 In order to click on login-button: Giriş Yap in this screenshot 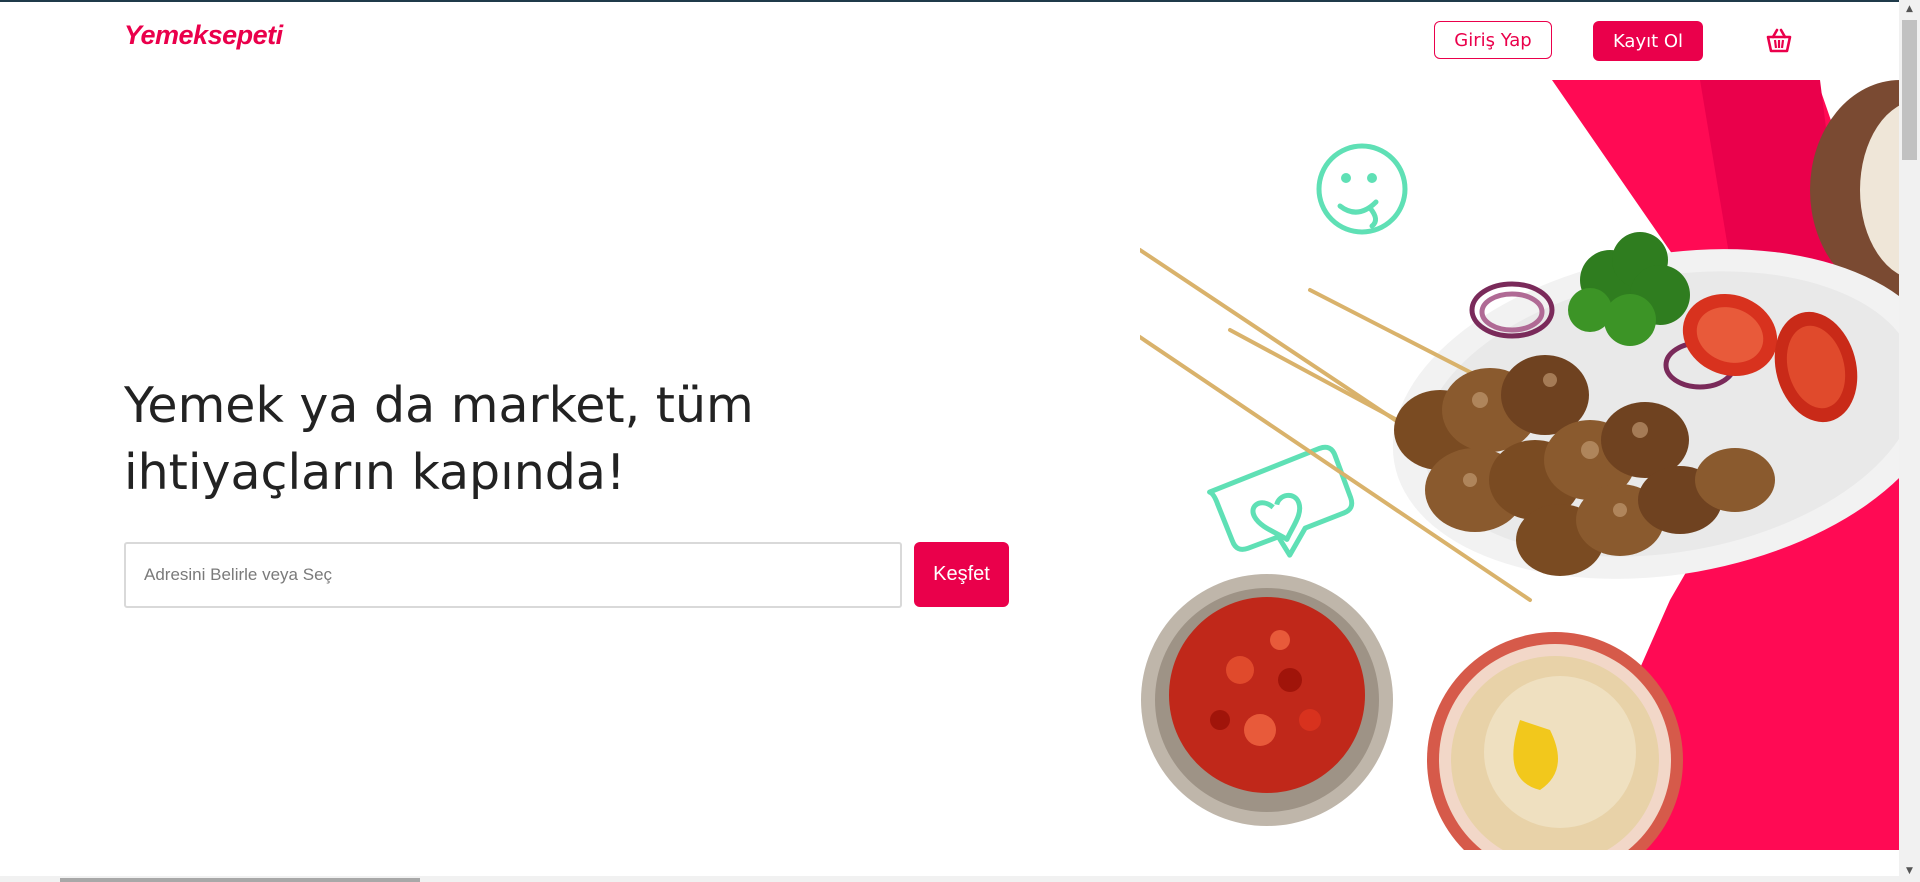, I will do `click(1493, 40)`.